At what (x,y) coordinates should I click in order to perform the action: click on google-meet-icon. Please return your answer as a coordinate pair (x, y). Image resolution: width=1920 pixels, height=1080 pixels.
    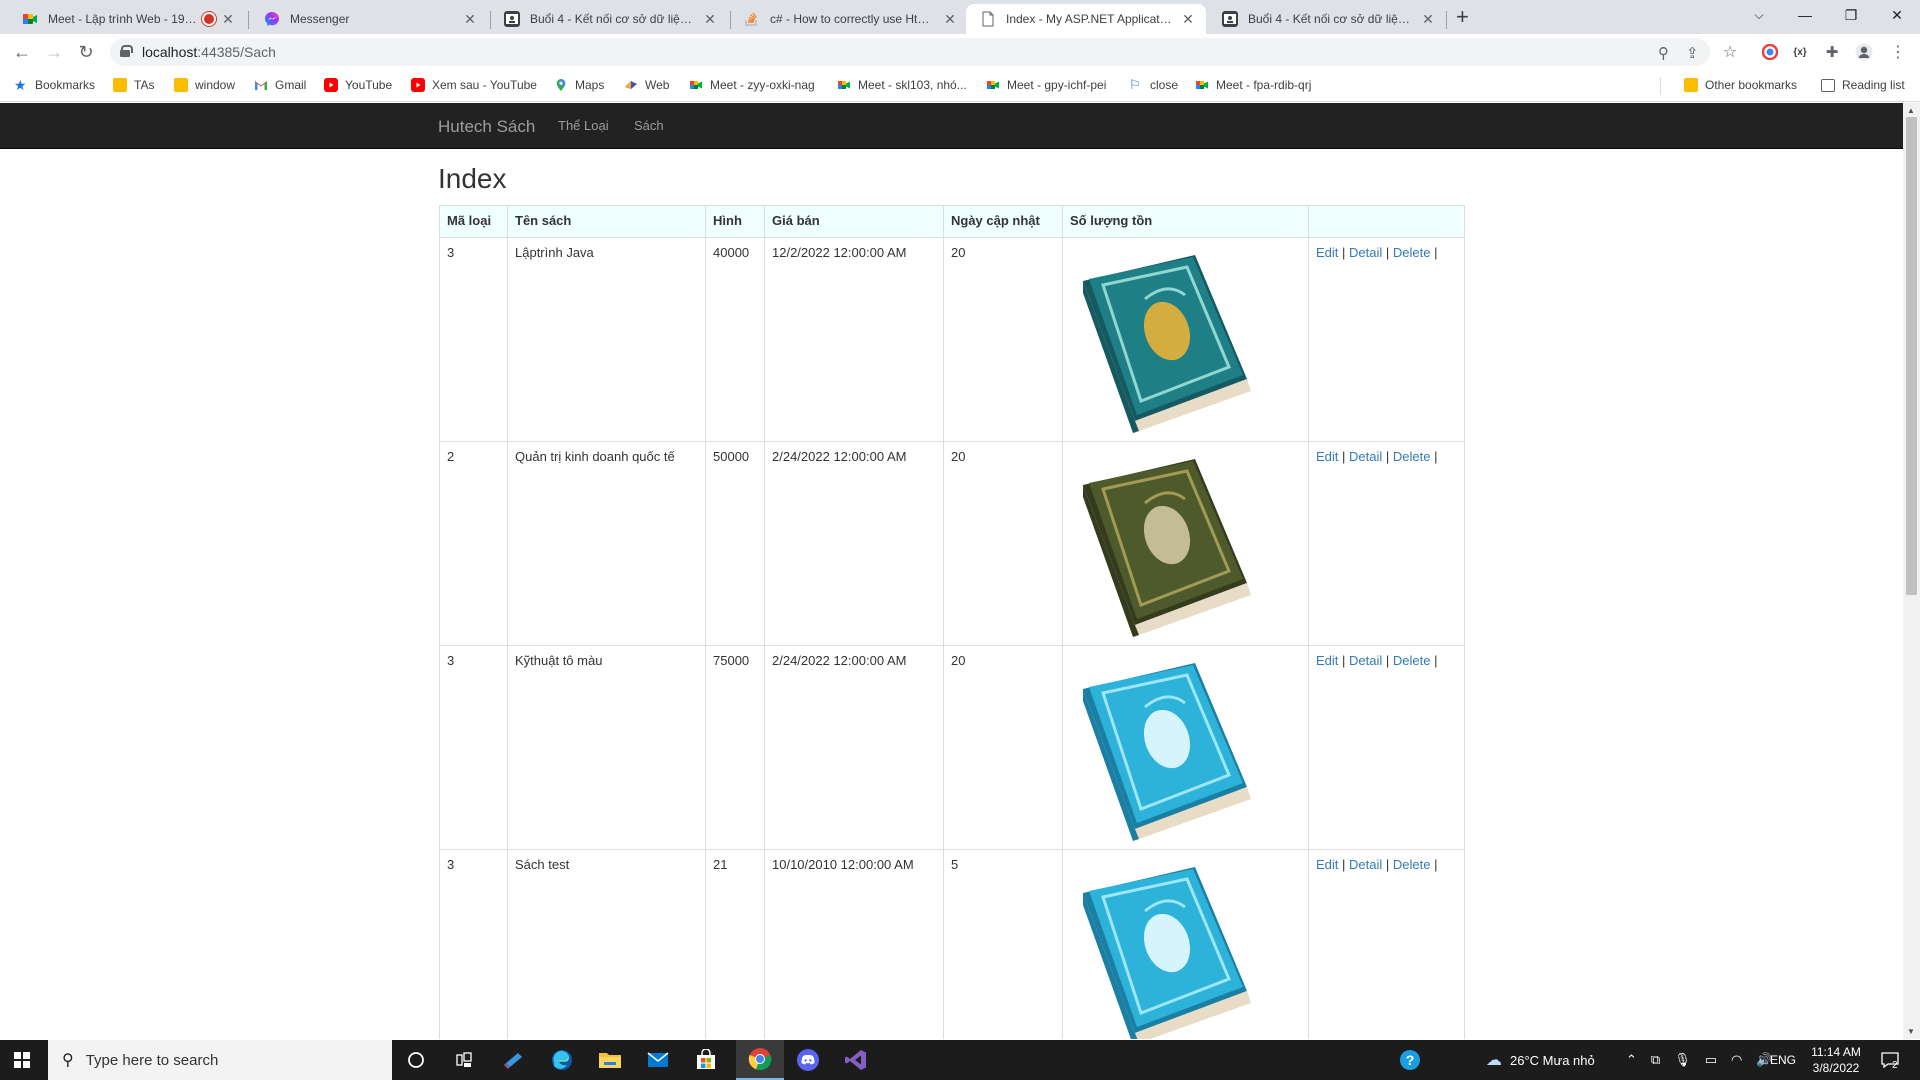
    Looking at the image, I should click on (696, 85).